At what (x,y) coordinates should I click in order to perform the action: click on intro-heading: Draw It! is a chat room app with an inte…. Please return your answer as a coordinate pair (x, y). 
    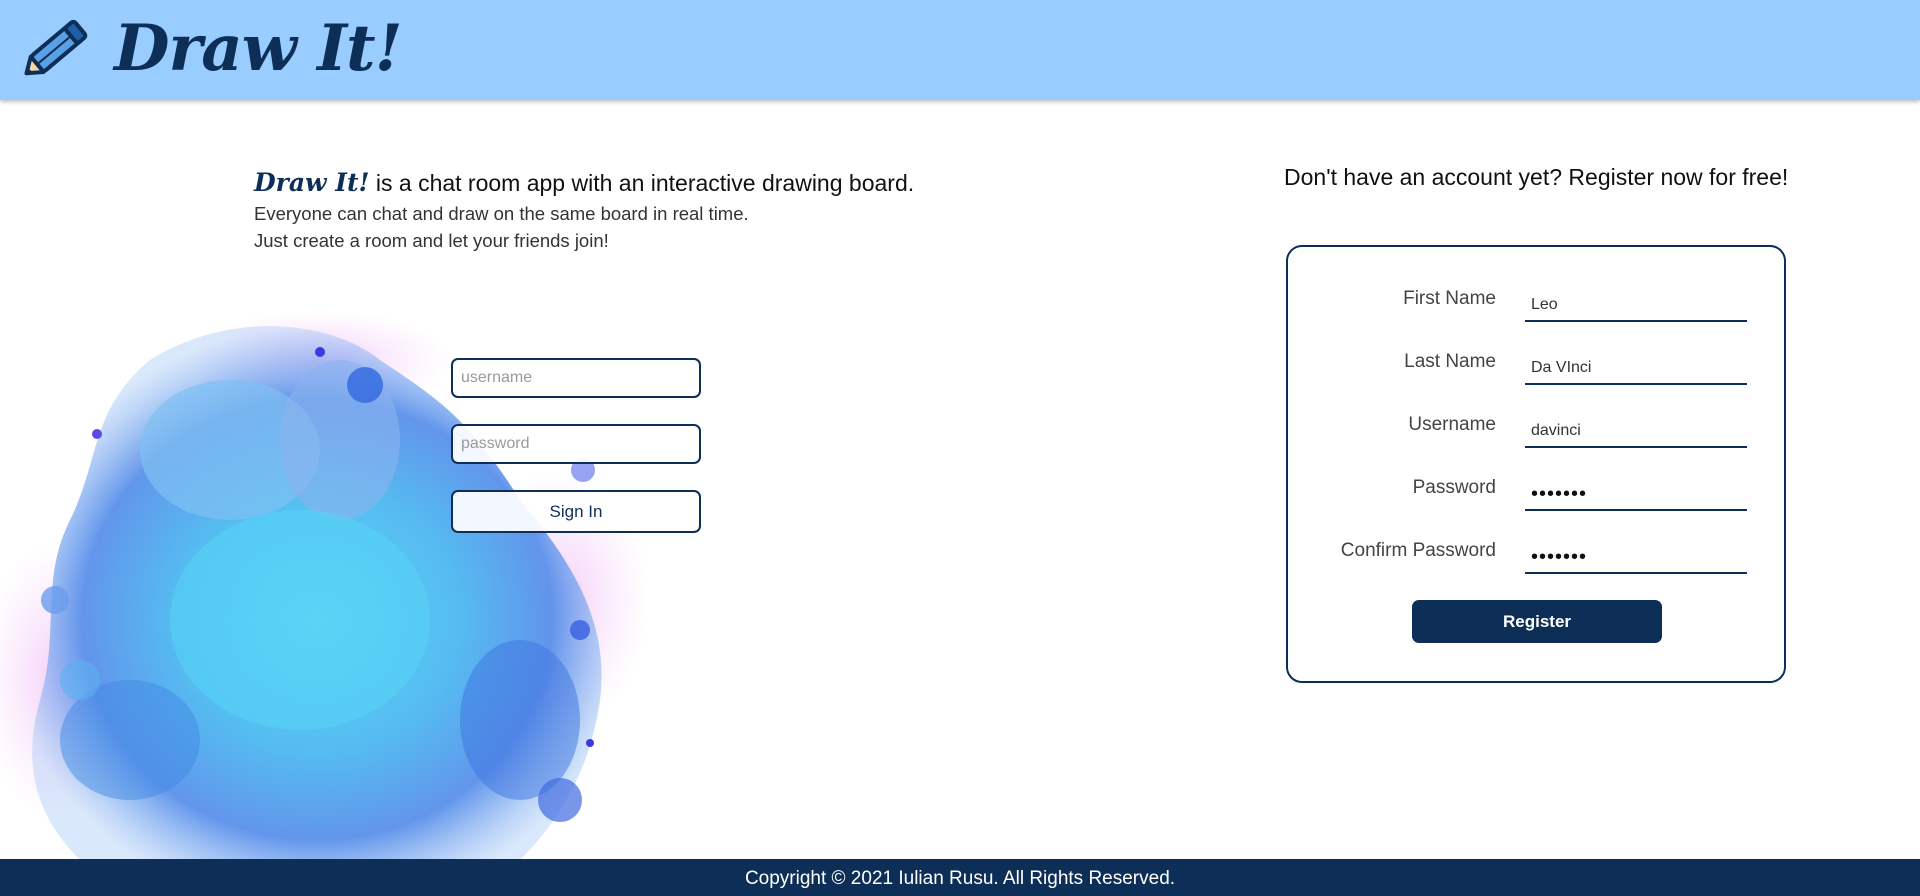
    Looking at the image, I should click on (584, 183).